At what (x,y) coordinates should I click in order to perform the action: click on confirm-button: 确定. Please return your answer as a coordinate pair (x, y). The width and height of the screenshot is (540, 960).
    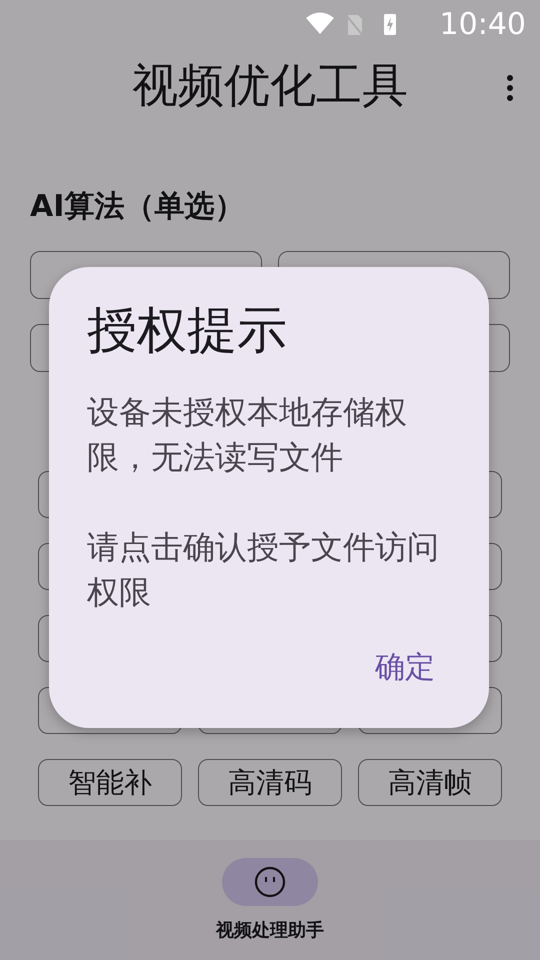
    Looking at the image, I should click on (405, 667).